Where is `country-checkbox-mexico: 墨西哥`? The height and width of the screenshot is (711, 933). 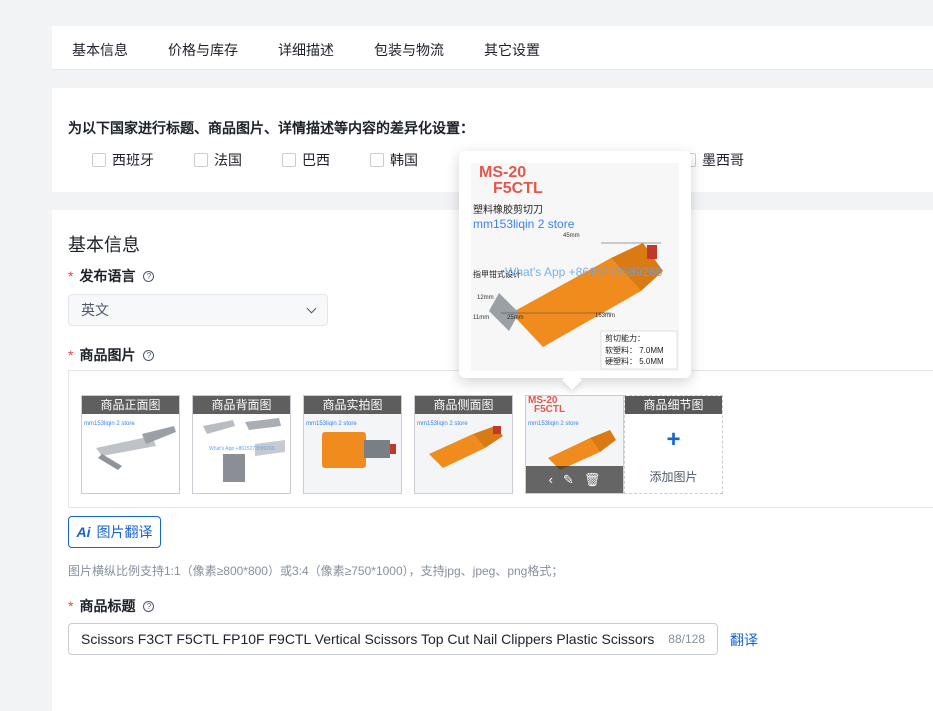
country-checkbox-mexico: 墨西哥 is located at coordinates (713, 160).